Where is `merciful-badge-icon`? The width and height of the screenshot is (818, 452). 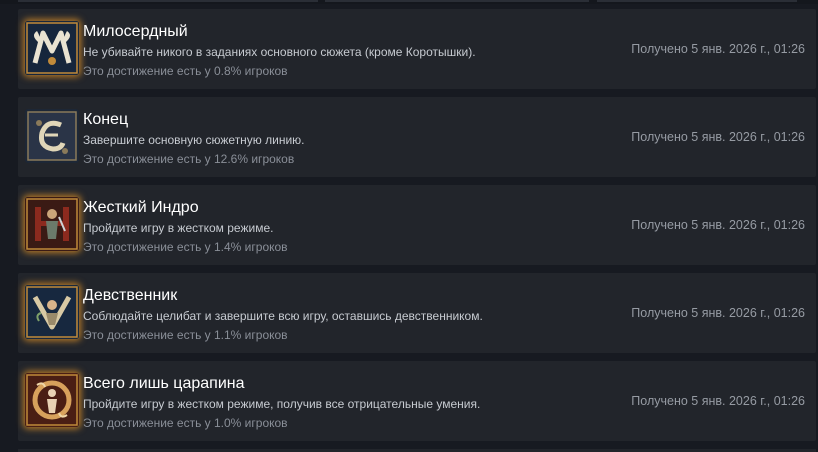
merciful-badge-icon is located at coordinates (52, 48).